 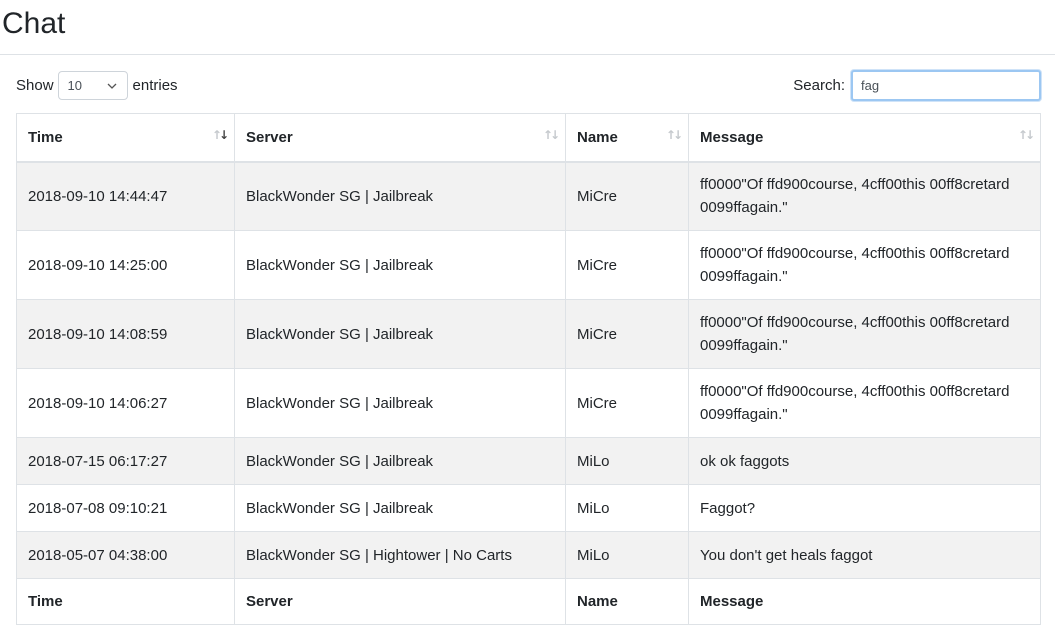 I want to click on column-footer-server: Server, so click(x=400, y=601).